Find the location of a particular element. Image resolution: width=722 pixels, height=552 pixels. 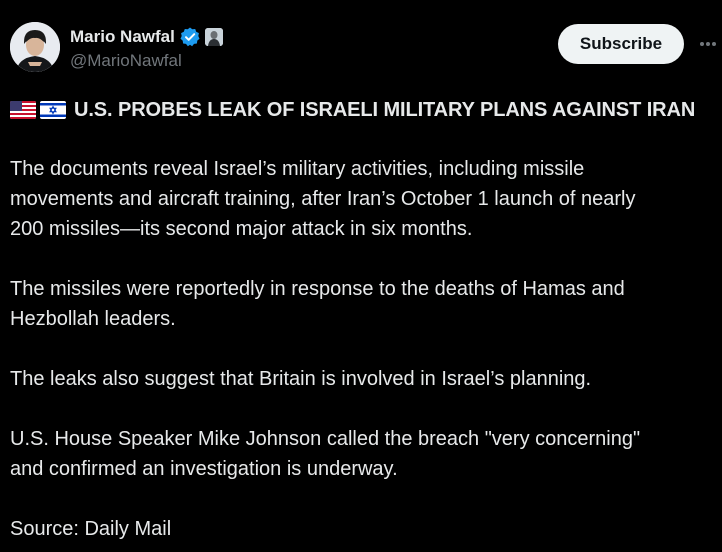

verified-badge-icon is located at coordinates (190, 37).